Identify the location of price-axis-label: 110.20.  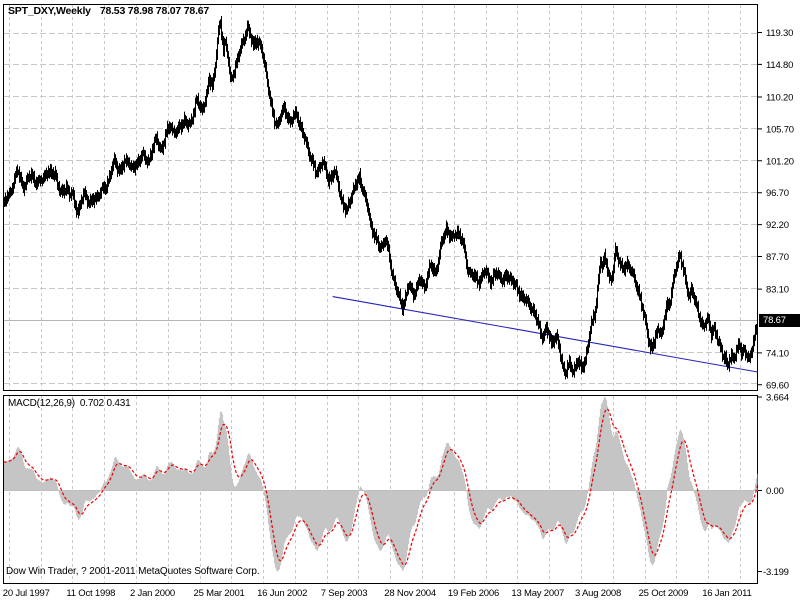
(779, 98).